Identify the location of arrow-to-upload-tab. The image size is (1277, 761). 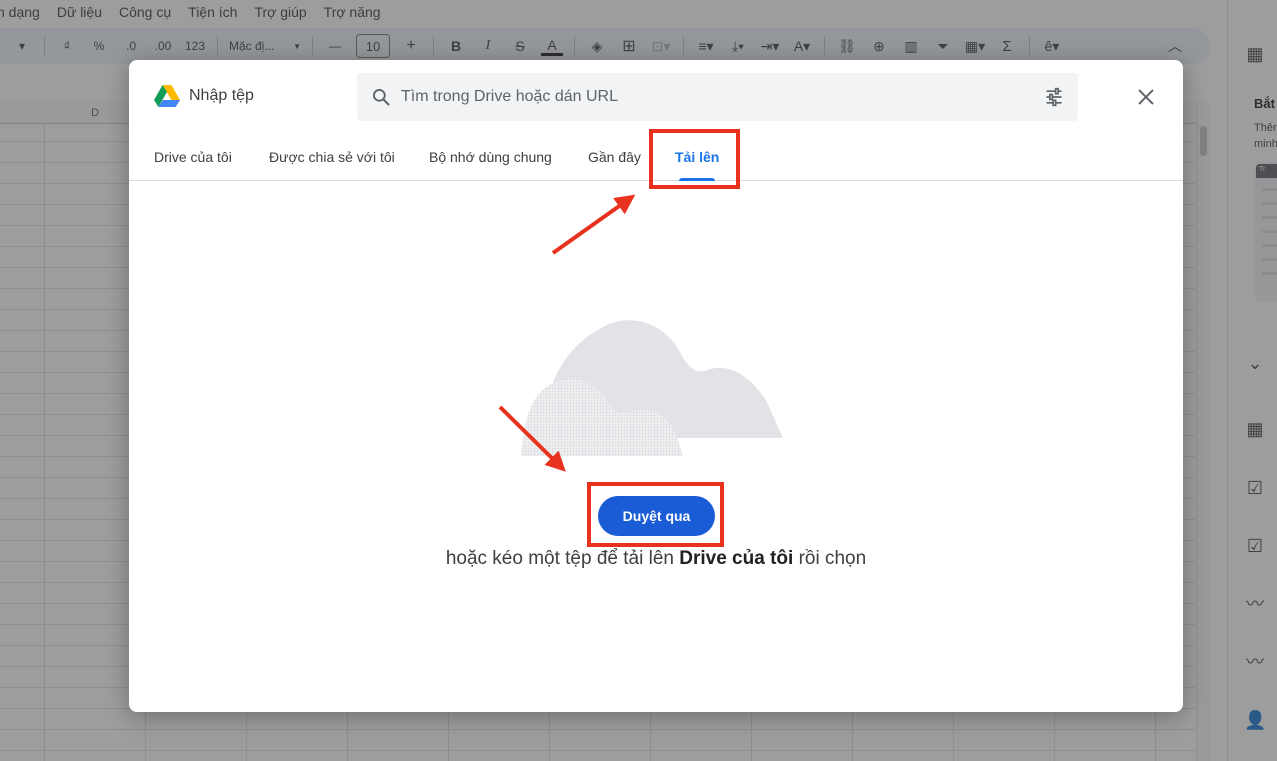
(593, 224).